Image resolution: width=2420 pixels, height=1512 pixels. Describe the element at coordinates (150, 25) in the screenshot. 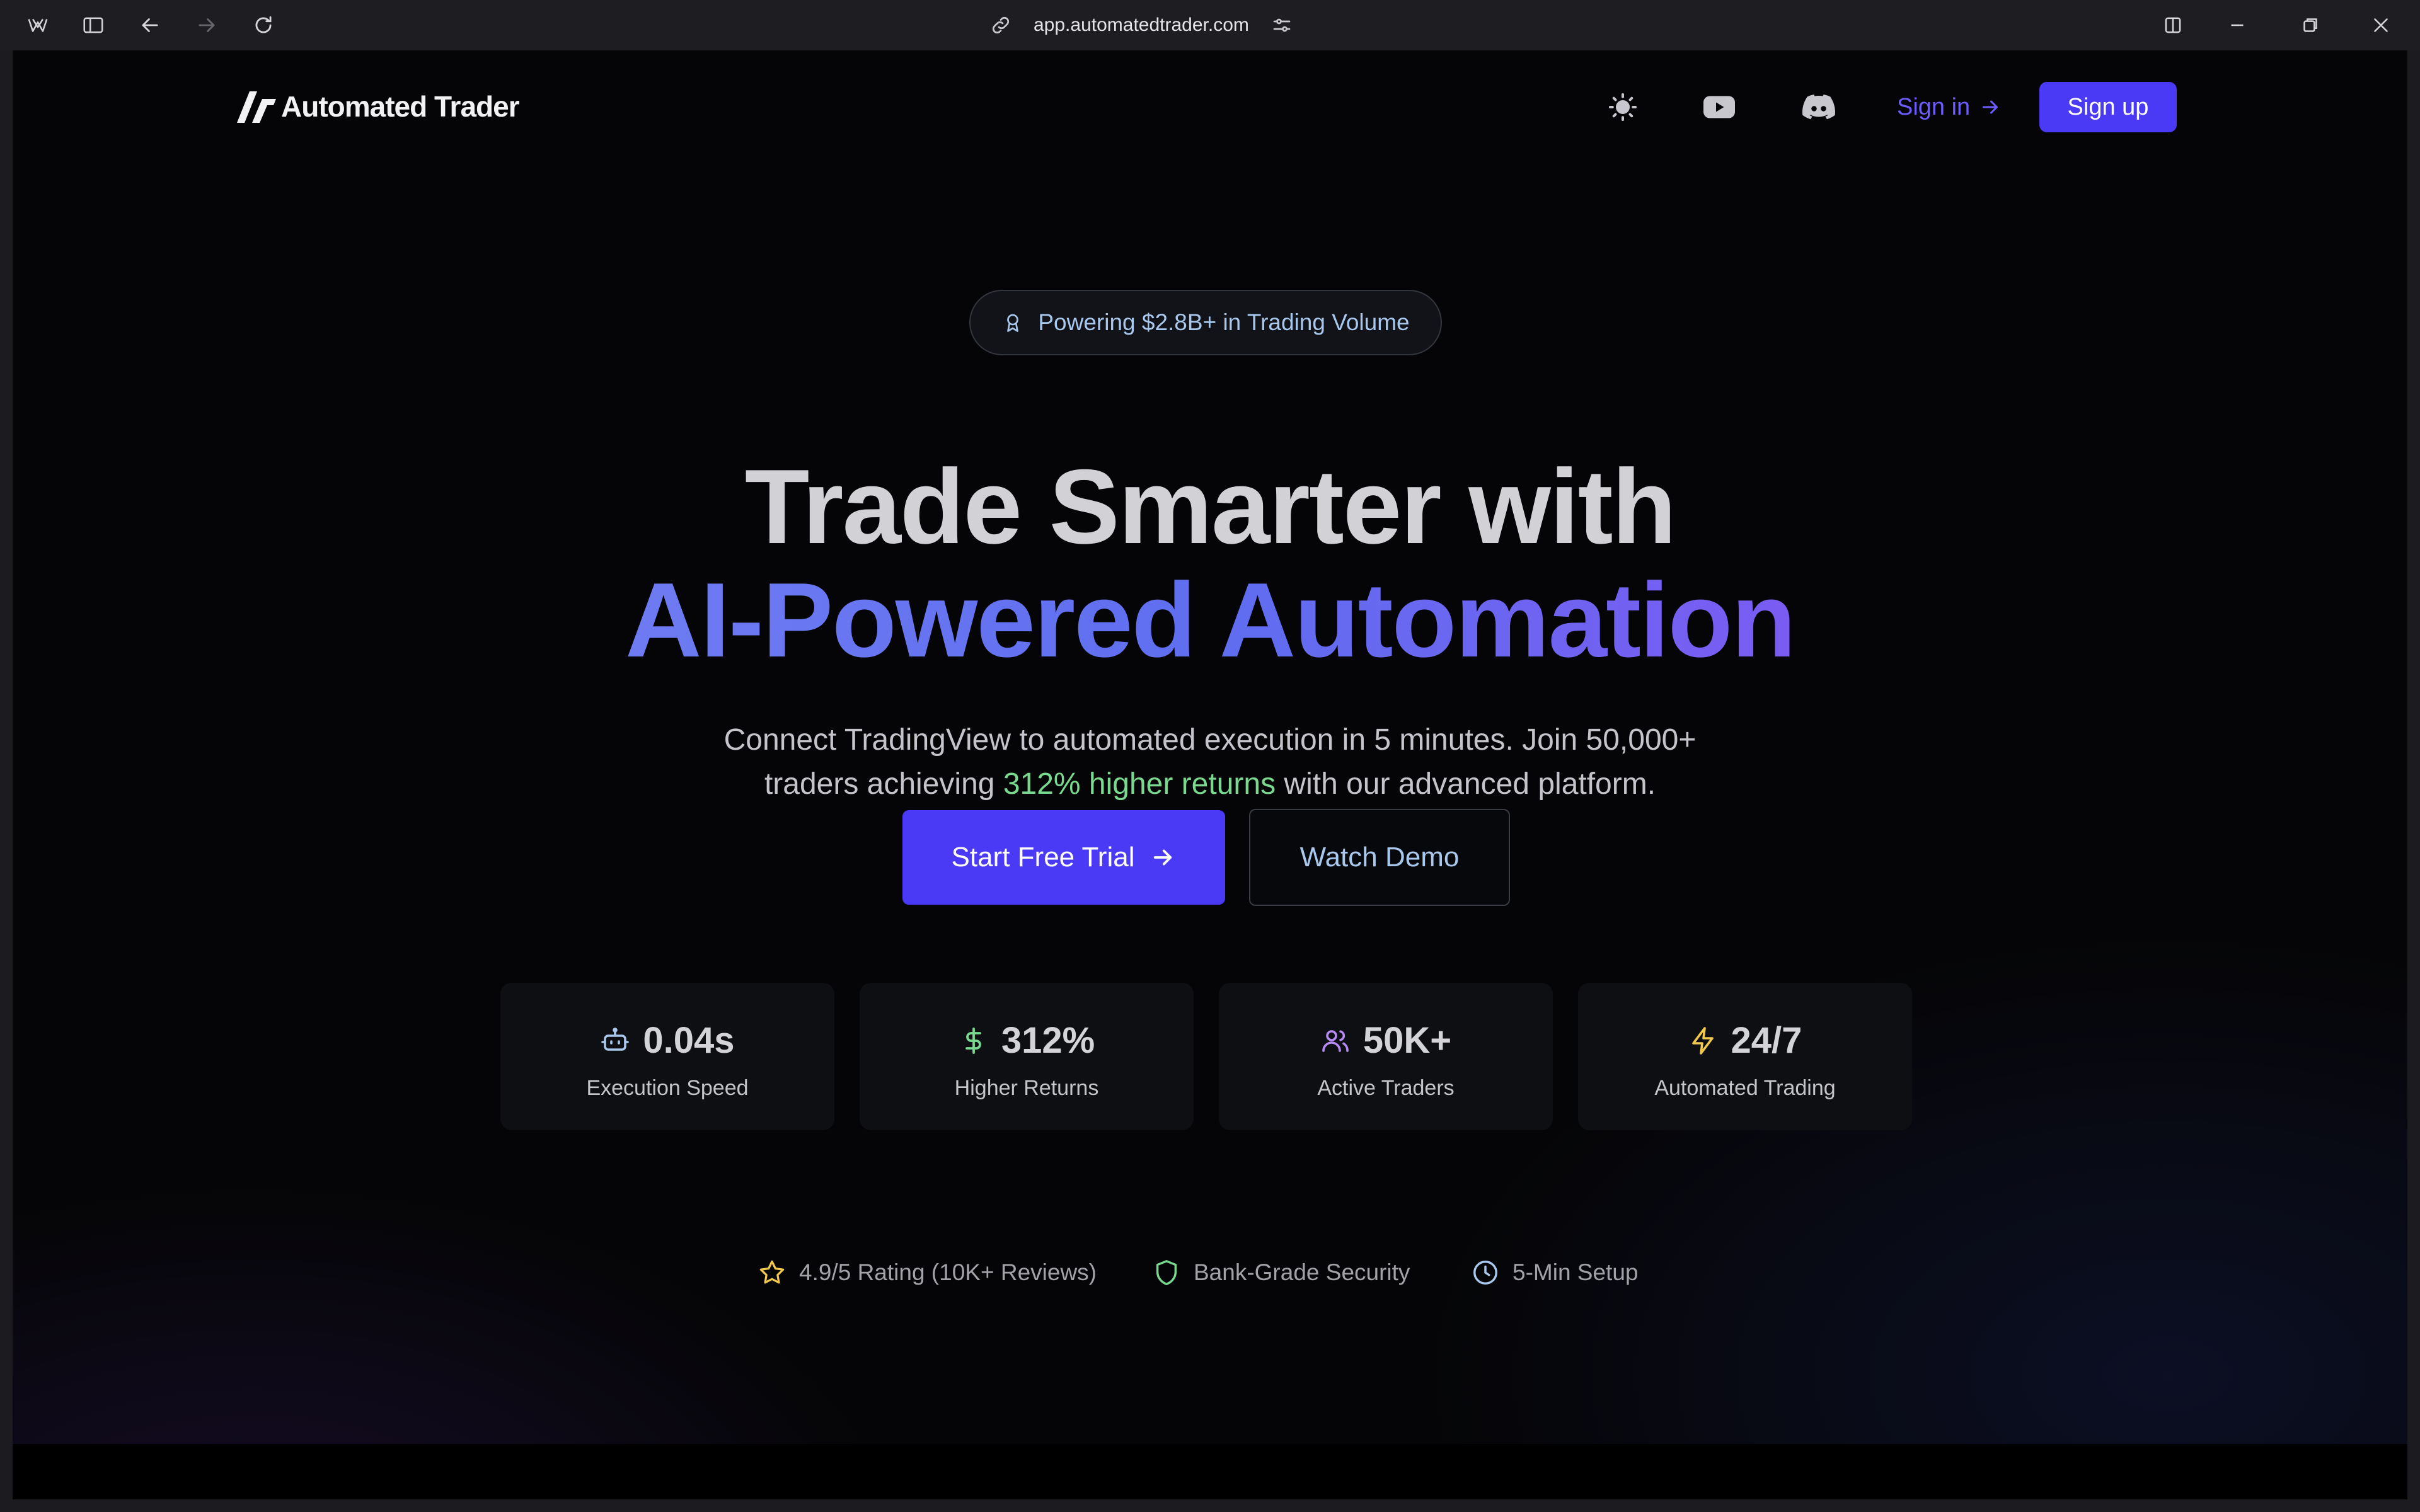

I see `back-icon` at that location.